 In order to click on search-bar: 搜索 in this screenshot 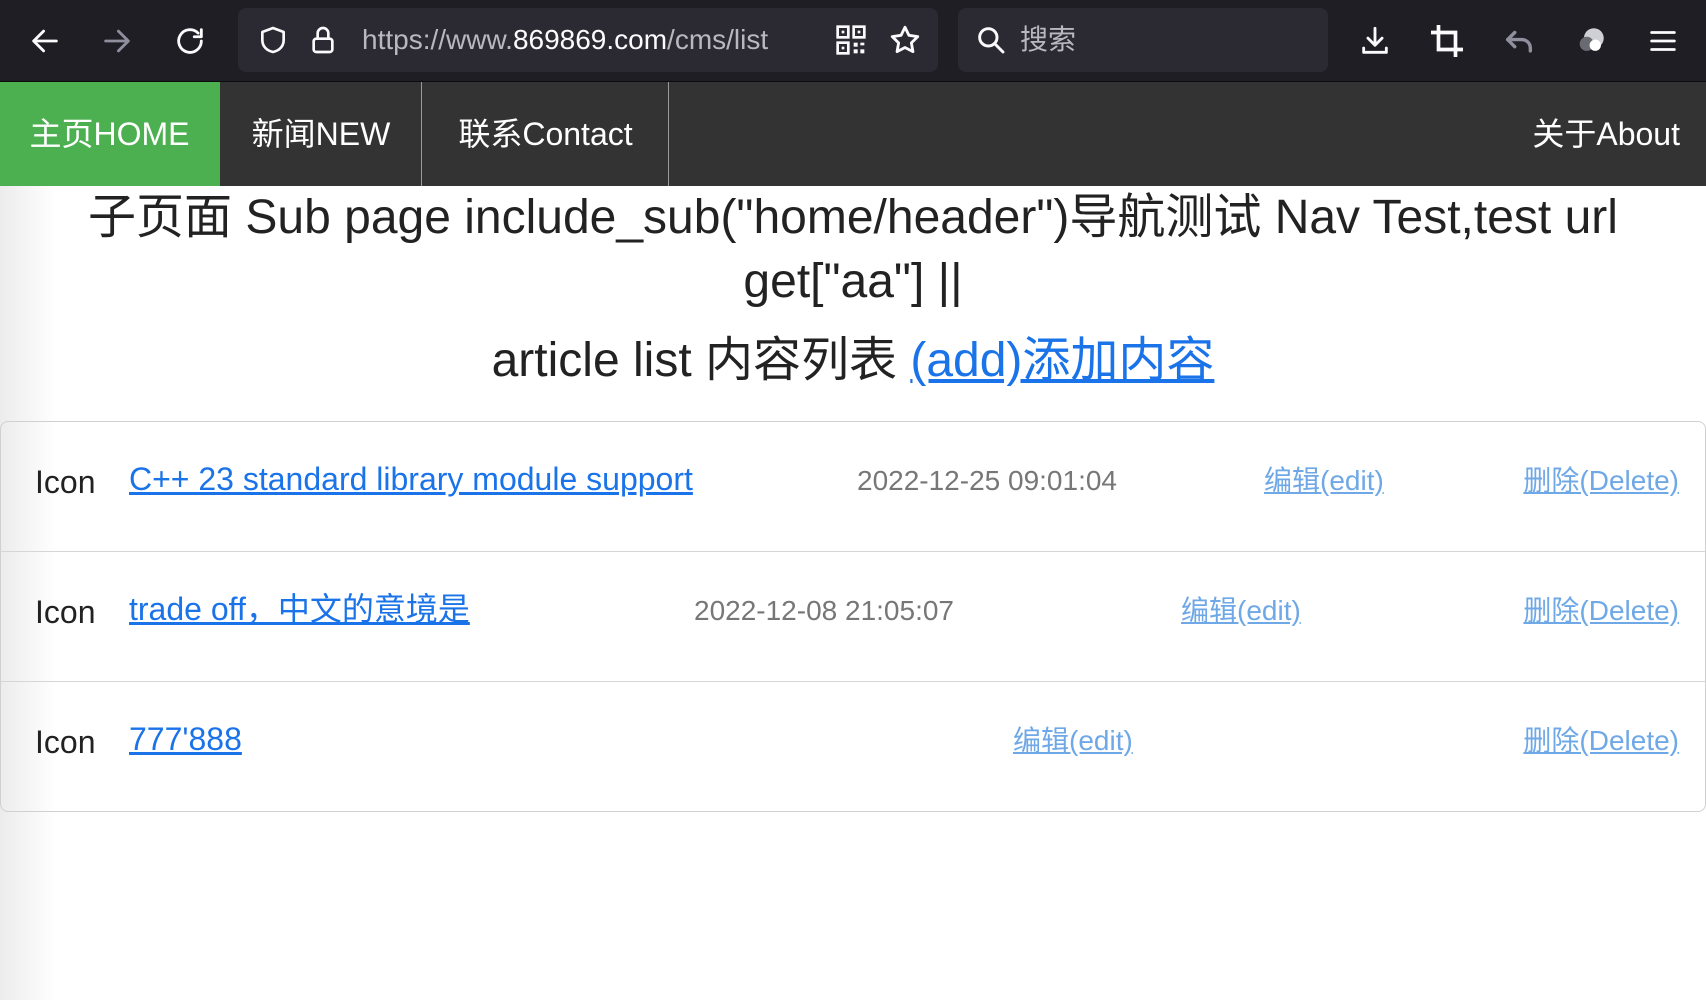, I will do `click(1143, 40)`.